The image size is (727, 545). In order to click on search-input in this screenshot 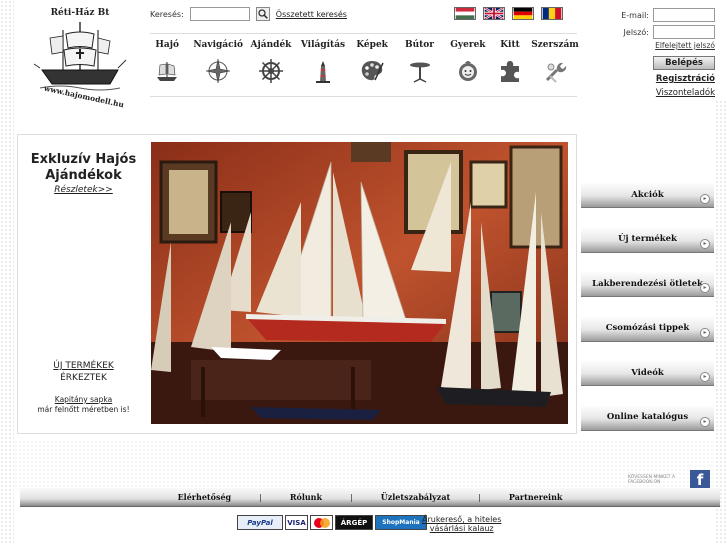, I will do `click(219, 14)`.